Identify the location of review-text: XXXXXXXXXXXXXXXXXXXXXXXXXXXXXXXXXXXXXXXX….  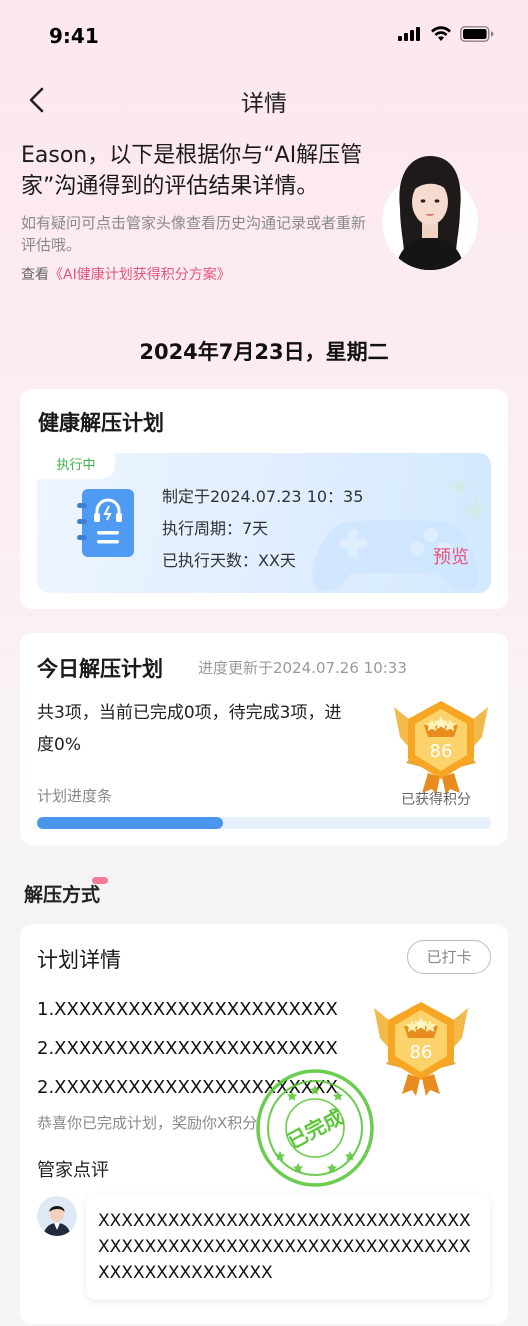
(284, 1247).